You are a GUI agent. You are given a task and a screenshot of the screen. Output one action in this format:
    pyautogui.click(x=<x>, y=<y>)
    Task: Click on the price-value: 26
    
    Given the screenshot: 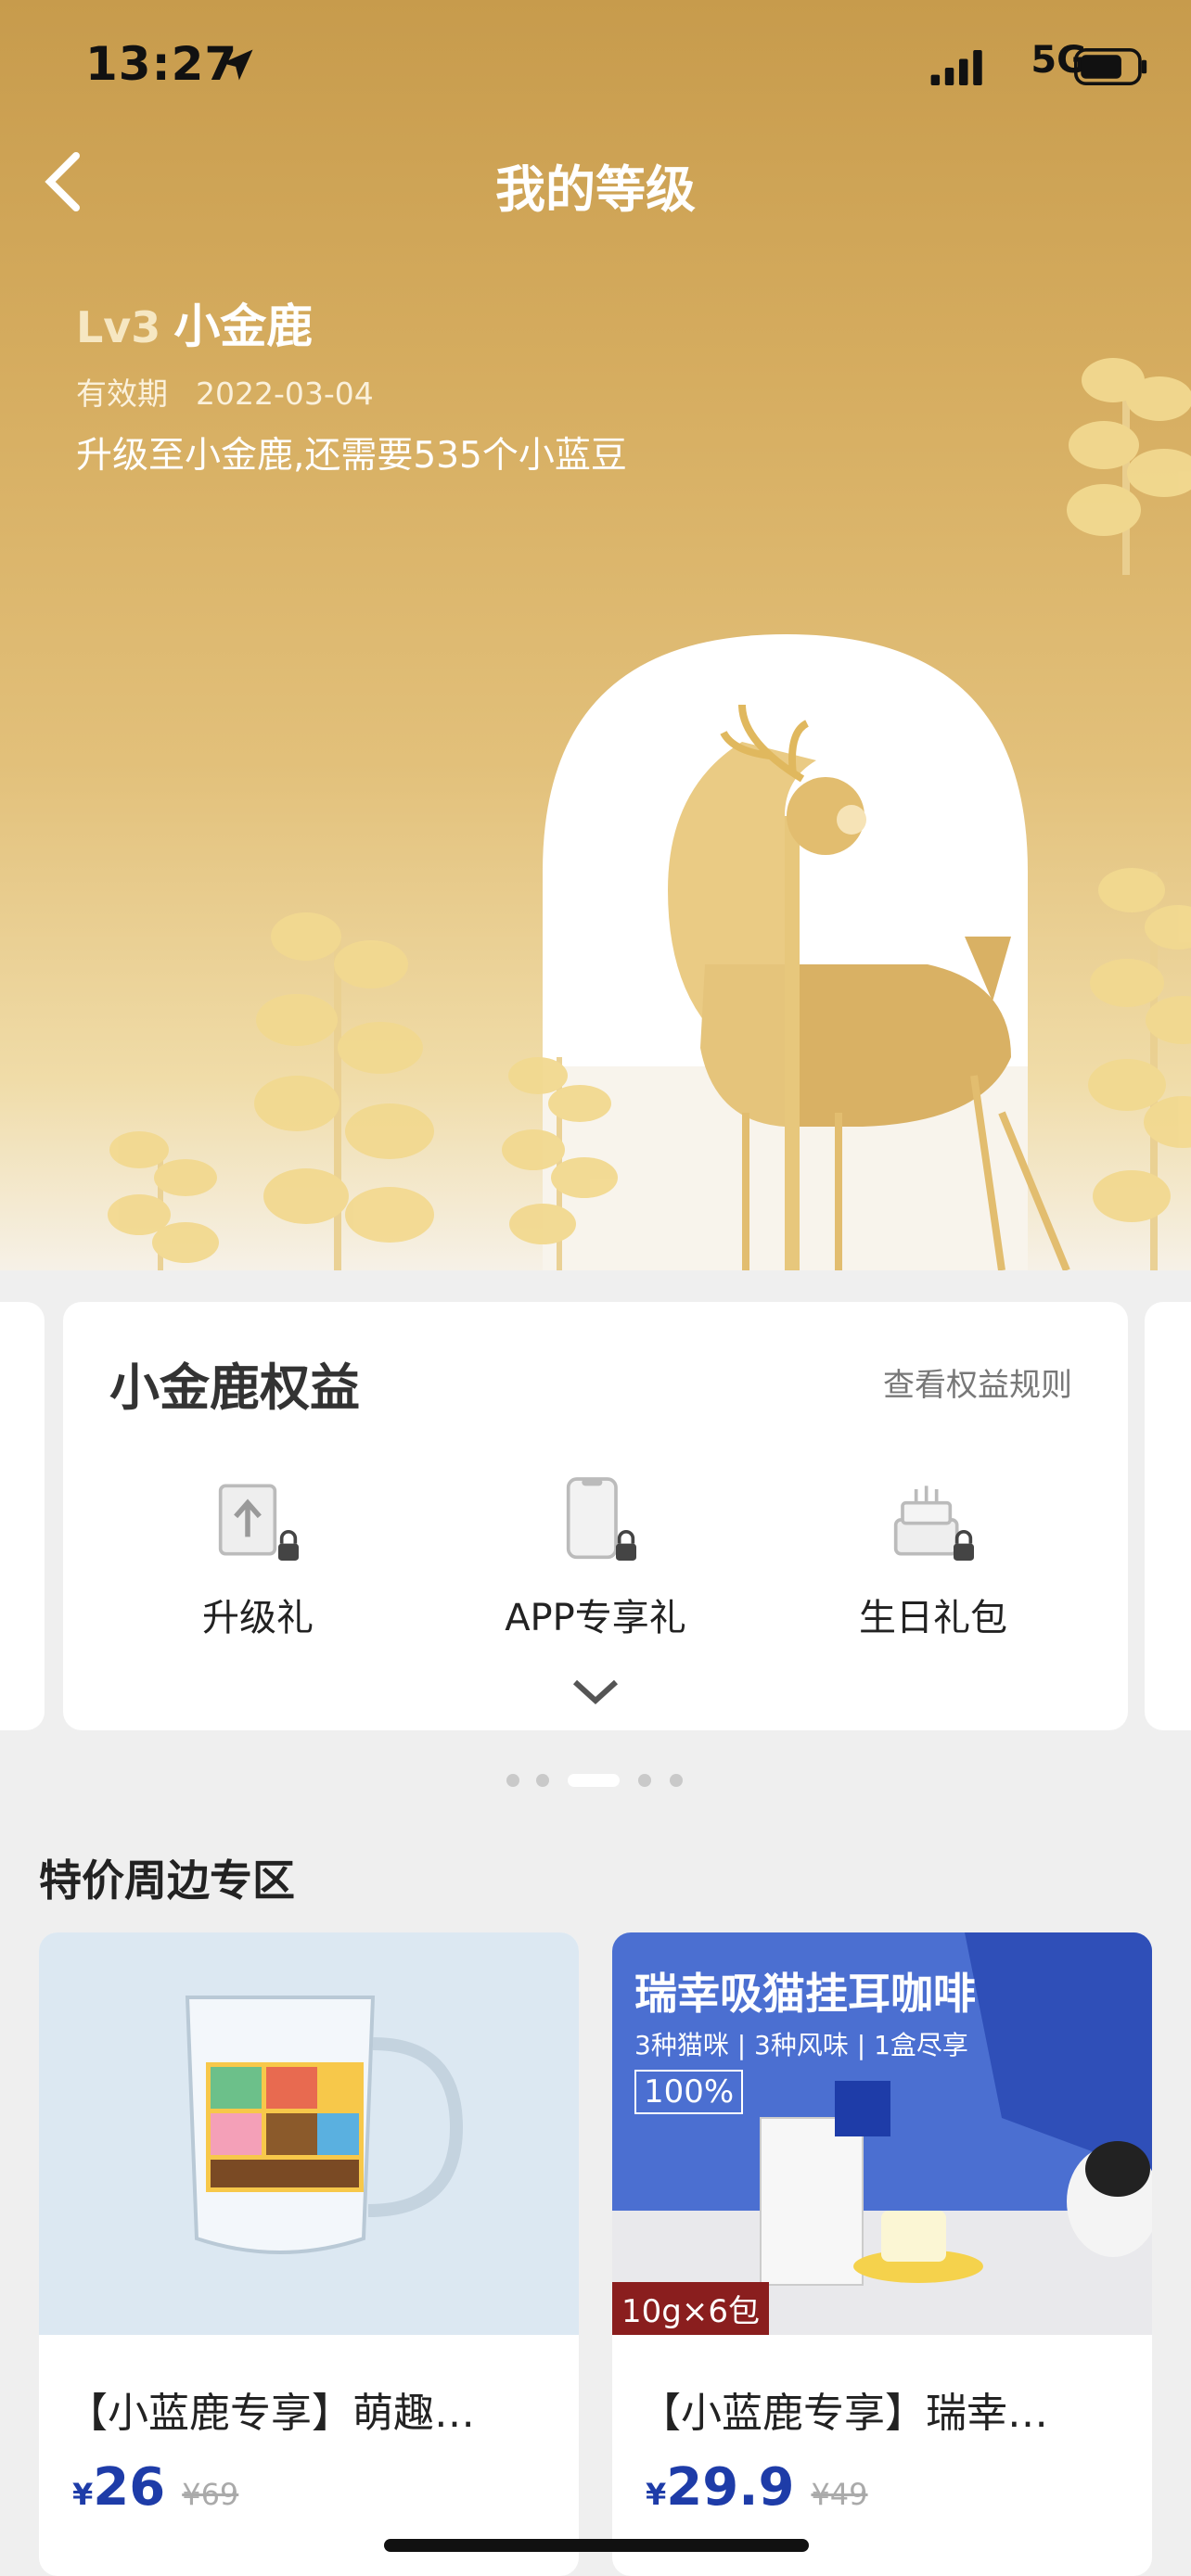 What is the action you would take?
    pyautogui.click(x=129, y=2487)
    